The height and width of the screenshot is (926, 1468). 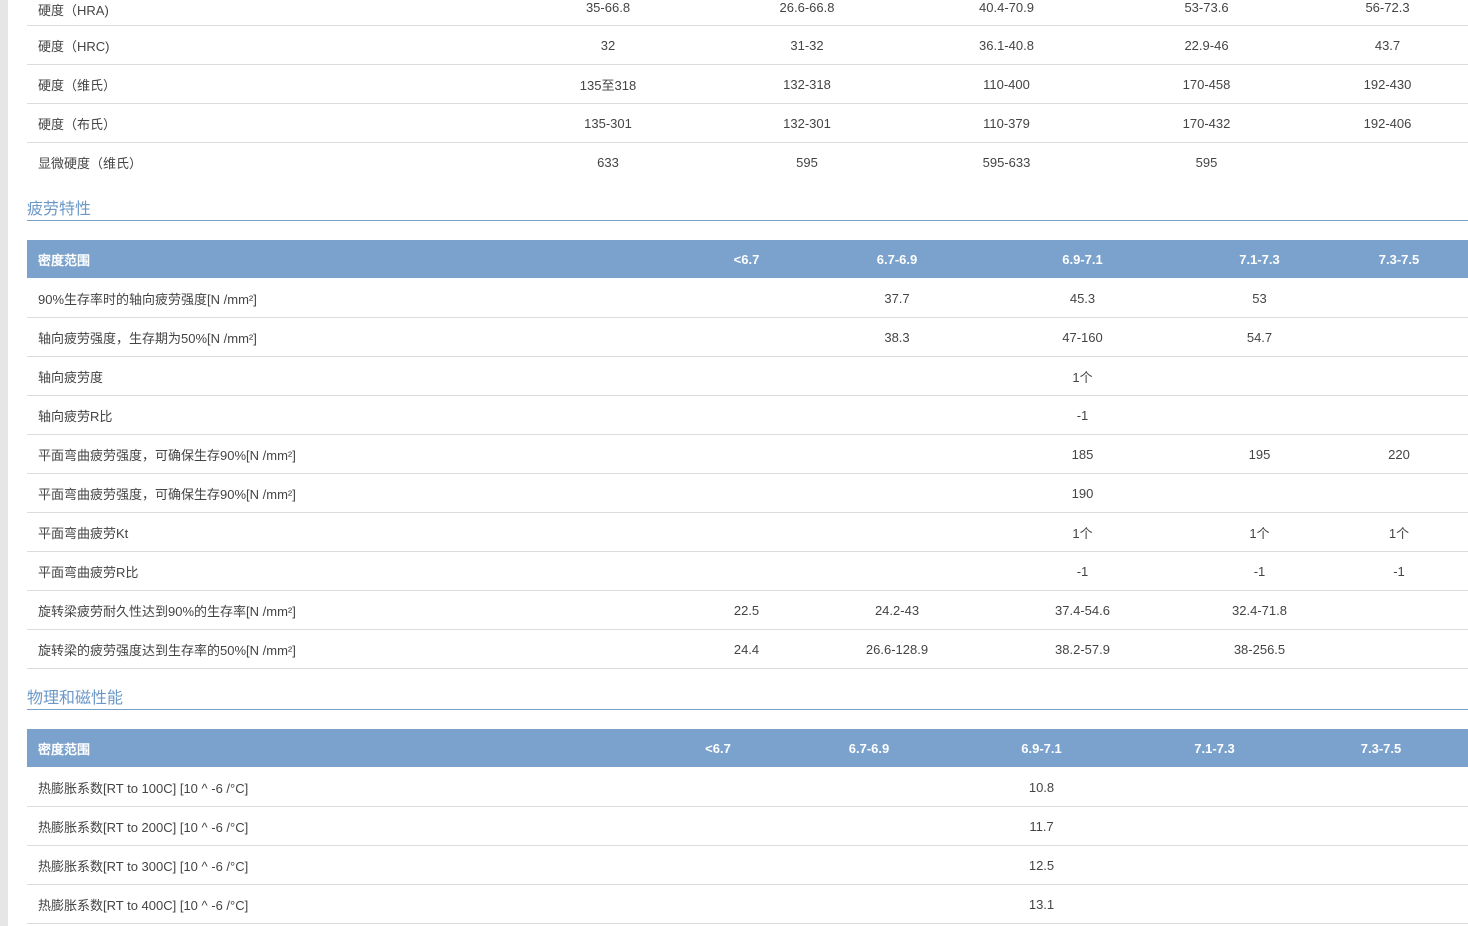 What do you see at coordinates (1259, 298) in the screenshot?
I see `property-value: 53` at bounding box center [1259, 298].